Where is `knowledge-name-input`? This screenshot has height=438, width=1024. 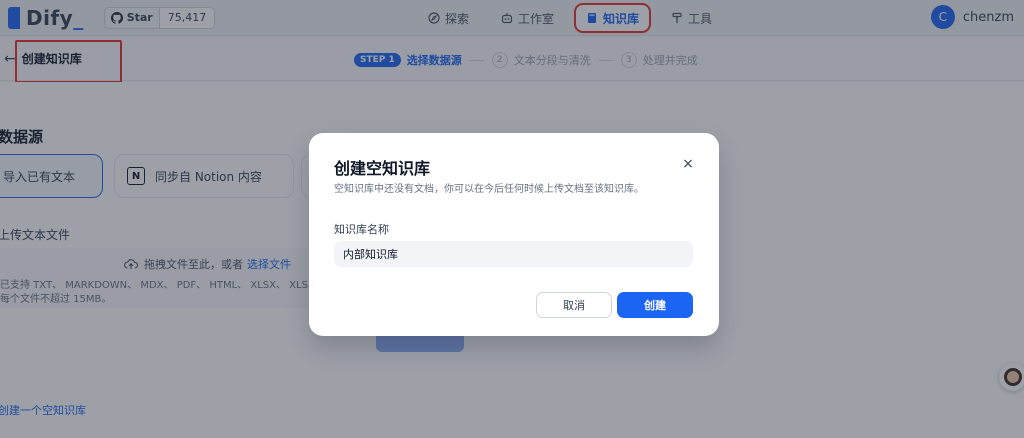
knowledge-name-input is located at coordinates (513, 254).